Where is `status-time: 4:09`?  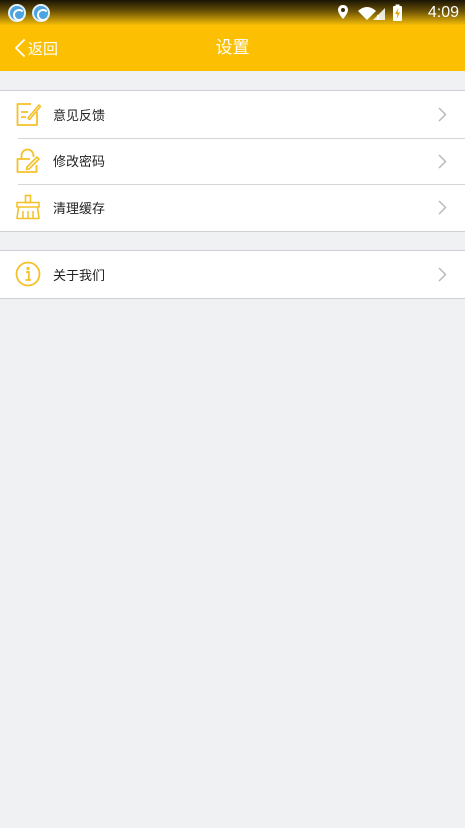 status-time: 4:09 is located at coordinates (443, 12).